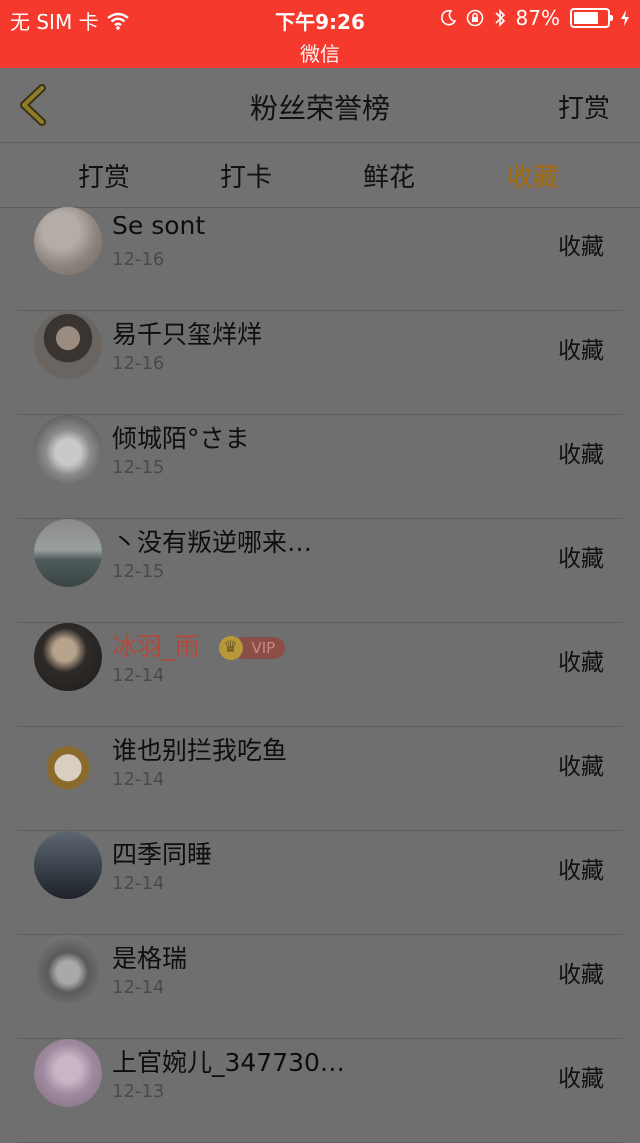 Image resolution: width=640 pixels, height=1143 pixels. What do you see at coordinates (625, 18) in the screenshot?
I see `charging-icon` at bounding box center [625, 18].